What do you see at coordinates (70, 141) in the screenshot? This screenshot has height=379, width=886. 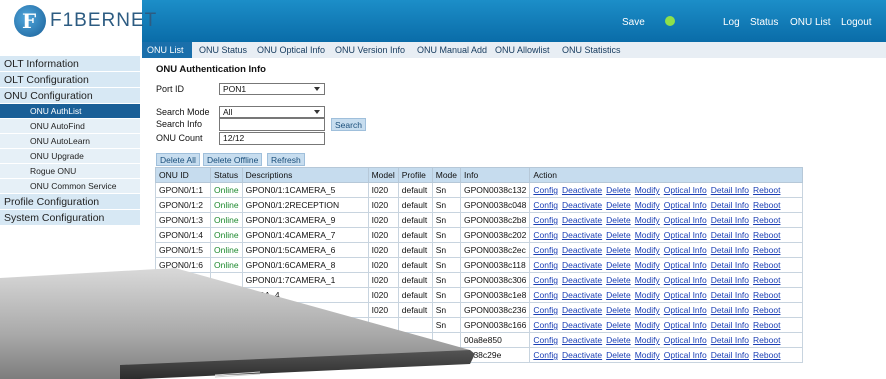 I see `sidebar-item-onu-autolearn: ONU AutoLearn` at bounding box center [70, 141].